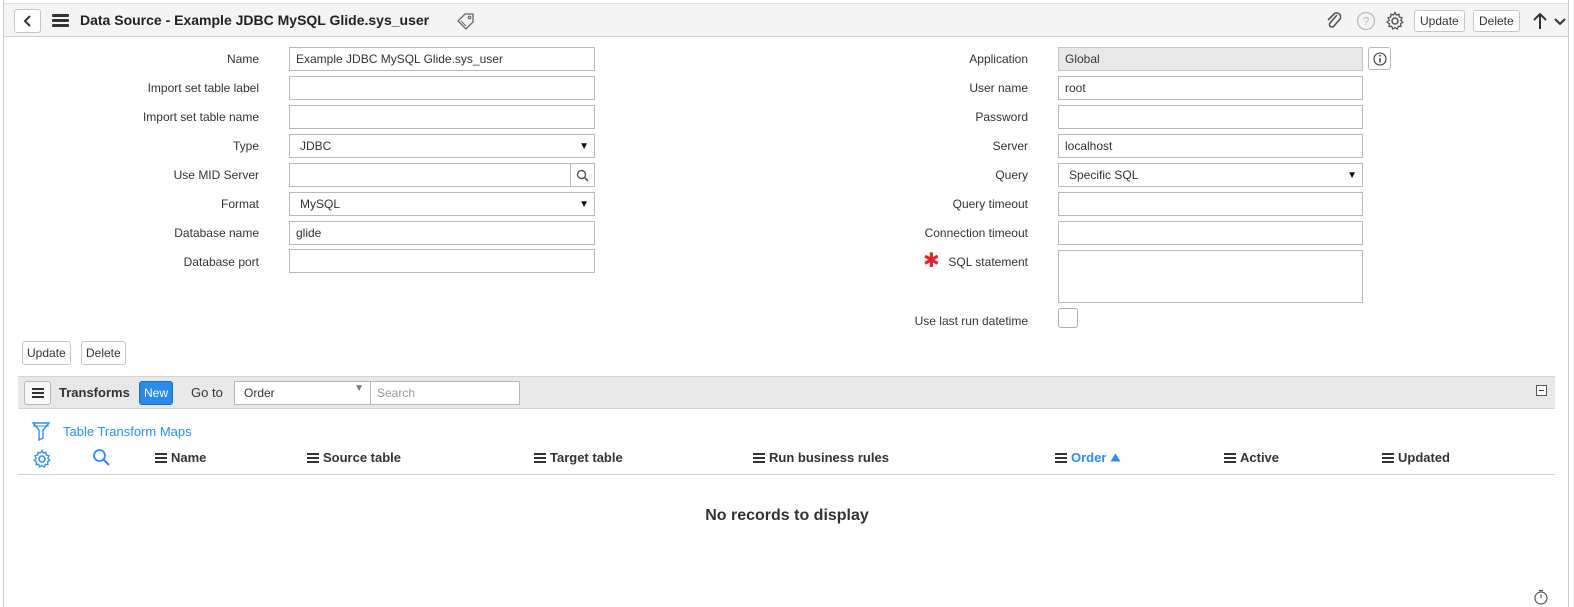  I want to click on application-info-button, so click(1379, 58).